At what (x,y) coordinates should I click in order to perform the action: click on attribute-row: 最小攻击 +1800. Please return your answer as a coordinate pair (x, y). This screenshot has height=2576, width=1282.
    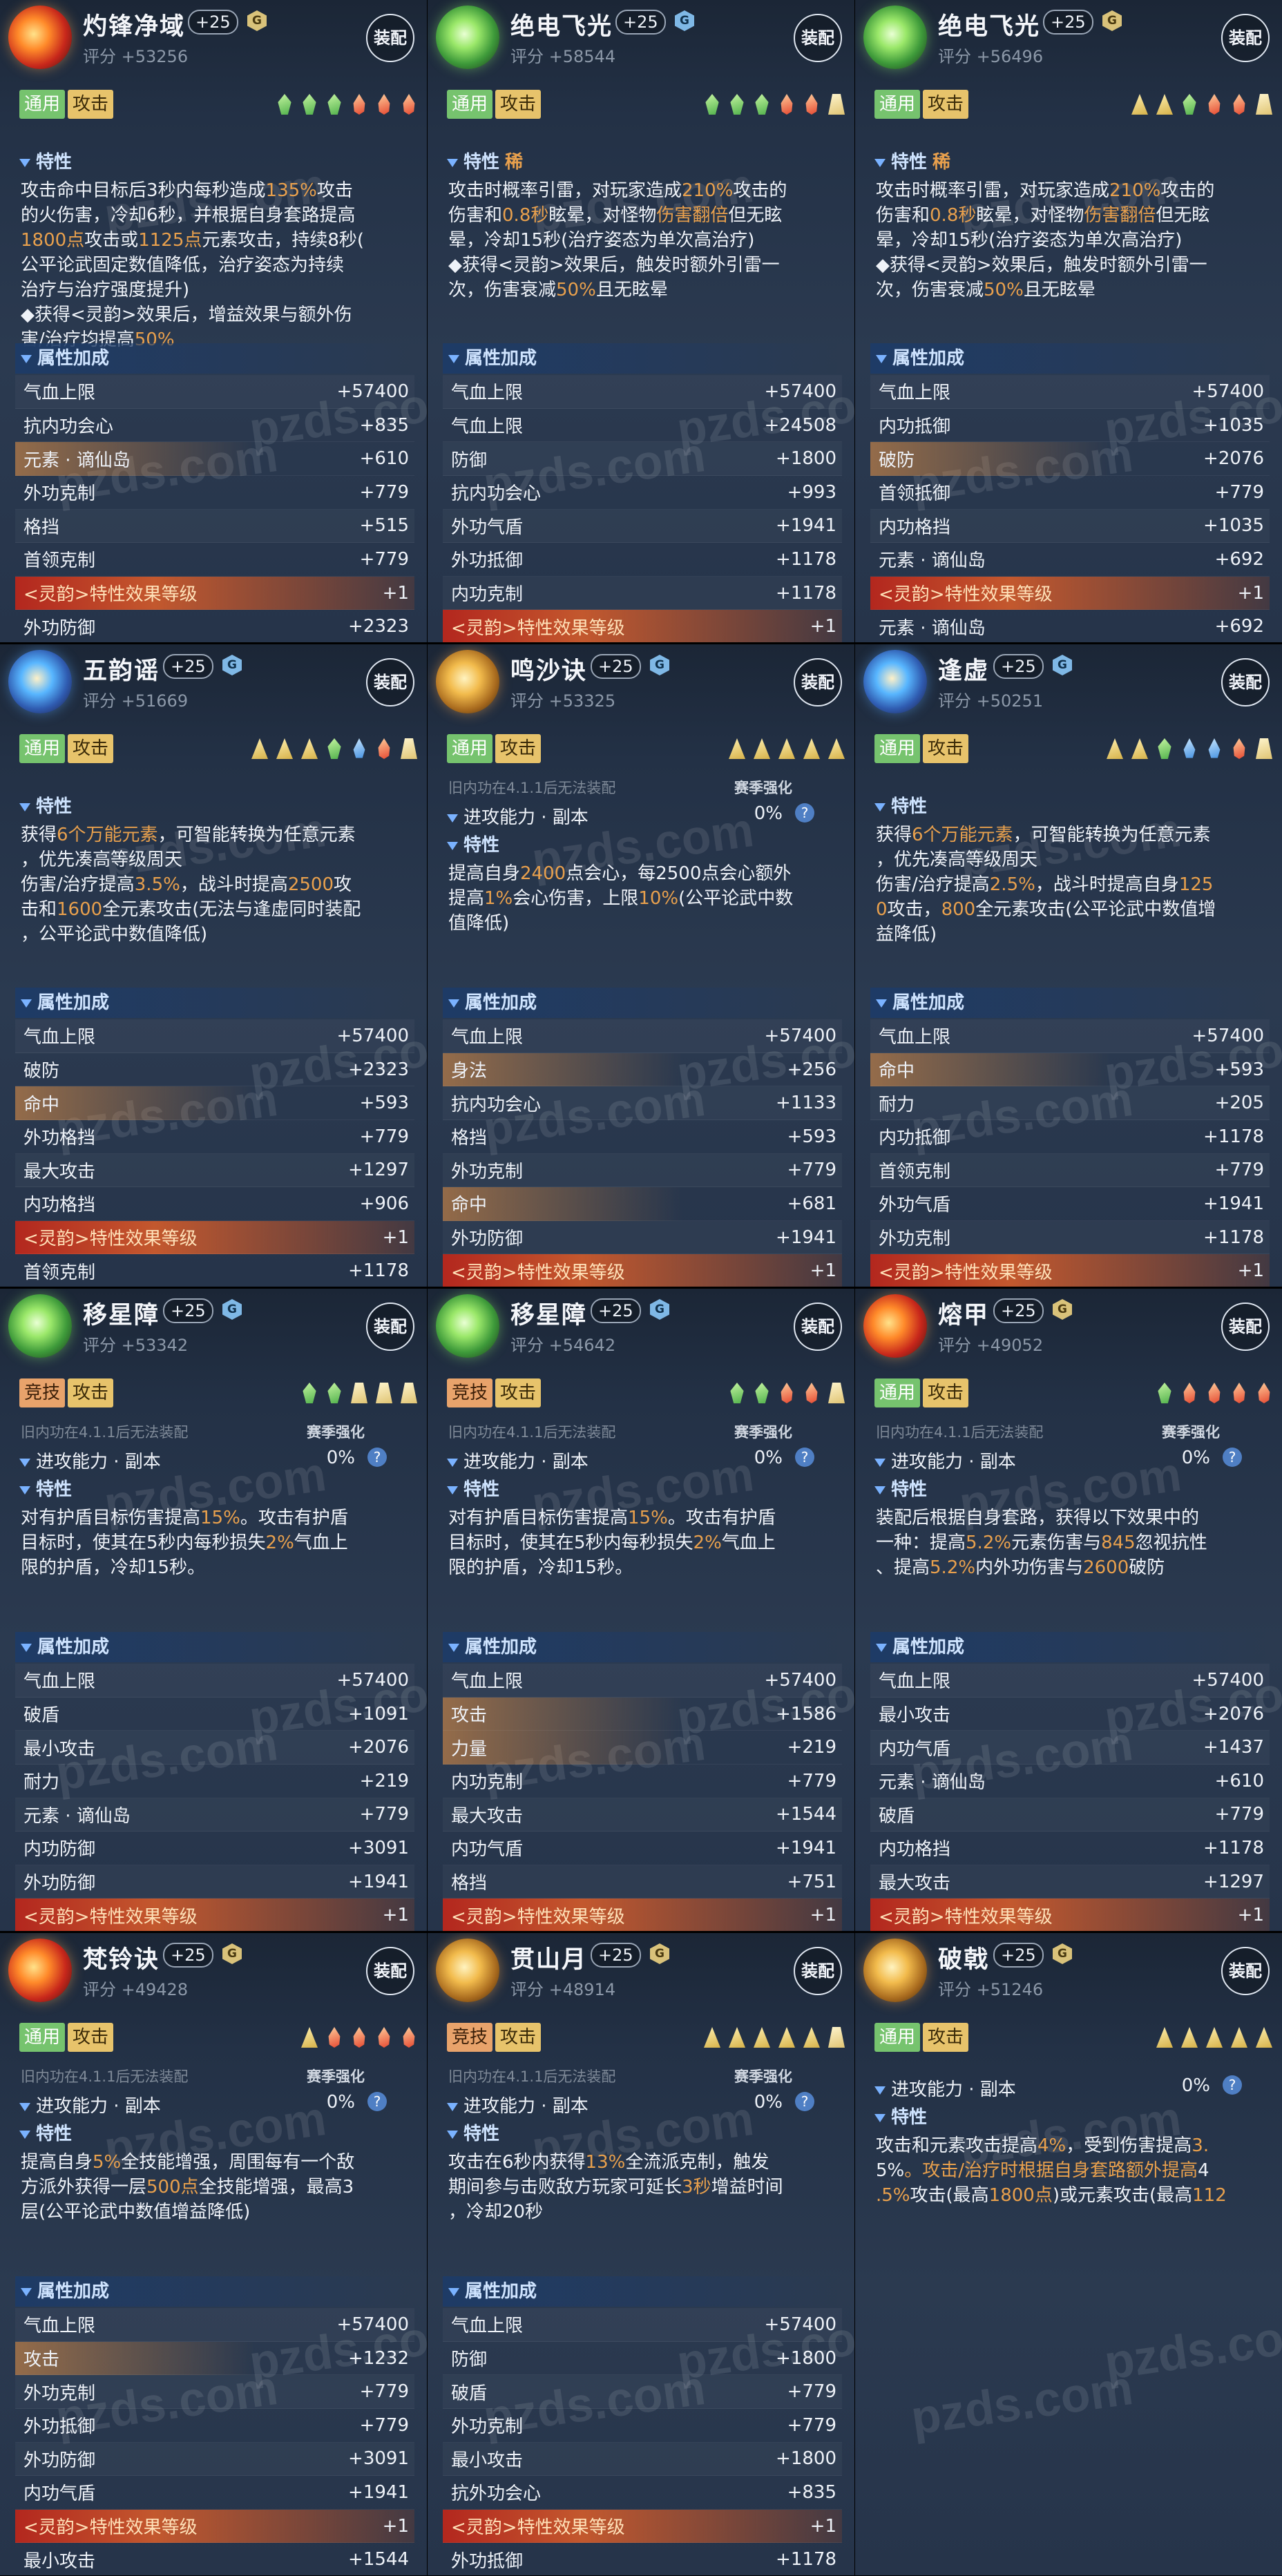
    Looking at the image, I should click on (642, 2460).